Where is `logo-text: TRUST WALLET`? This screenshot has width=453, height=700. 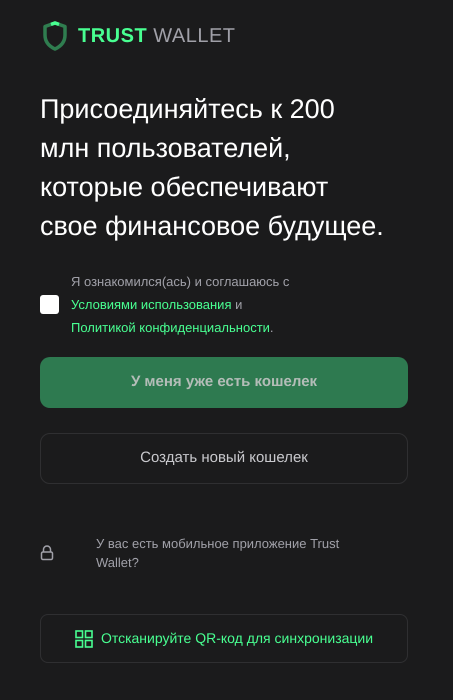 logo-text: TRUST WALLET is located at coordinates (157, 36).